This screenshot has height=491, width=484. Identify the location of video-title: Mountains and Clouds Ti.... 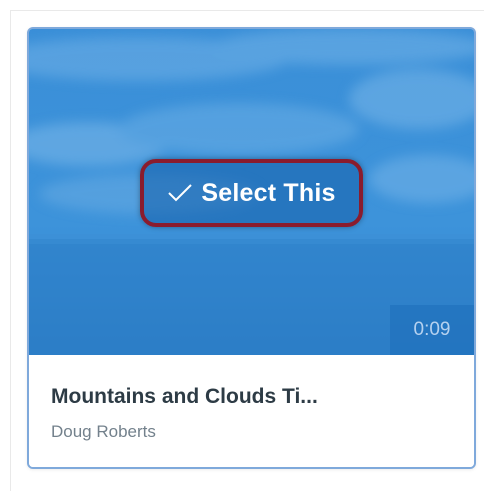
(184, 396).